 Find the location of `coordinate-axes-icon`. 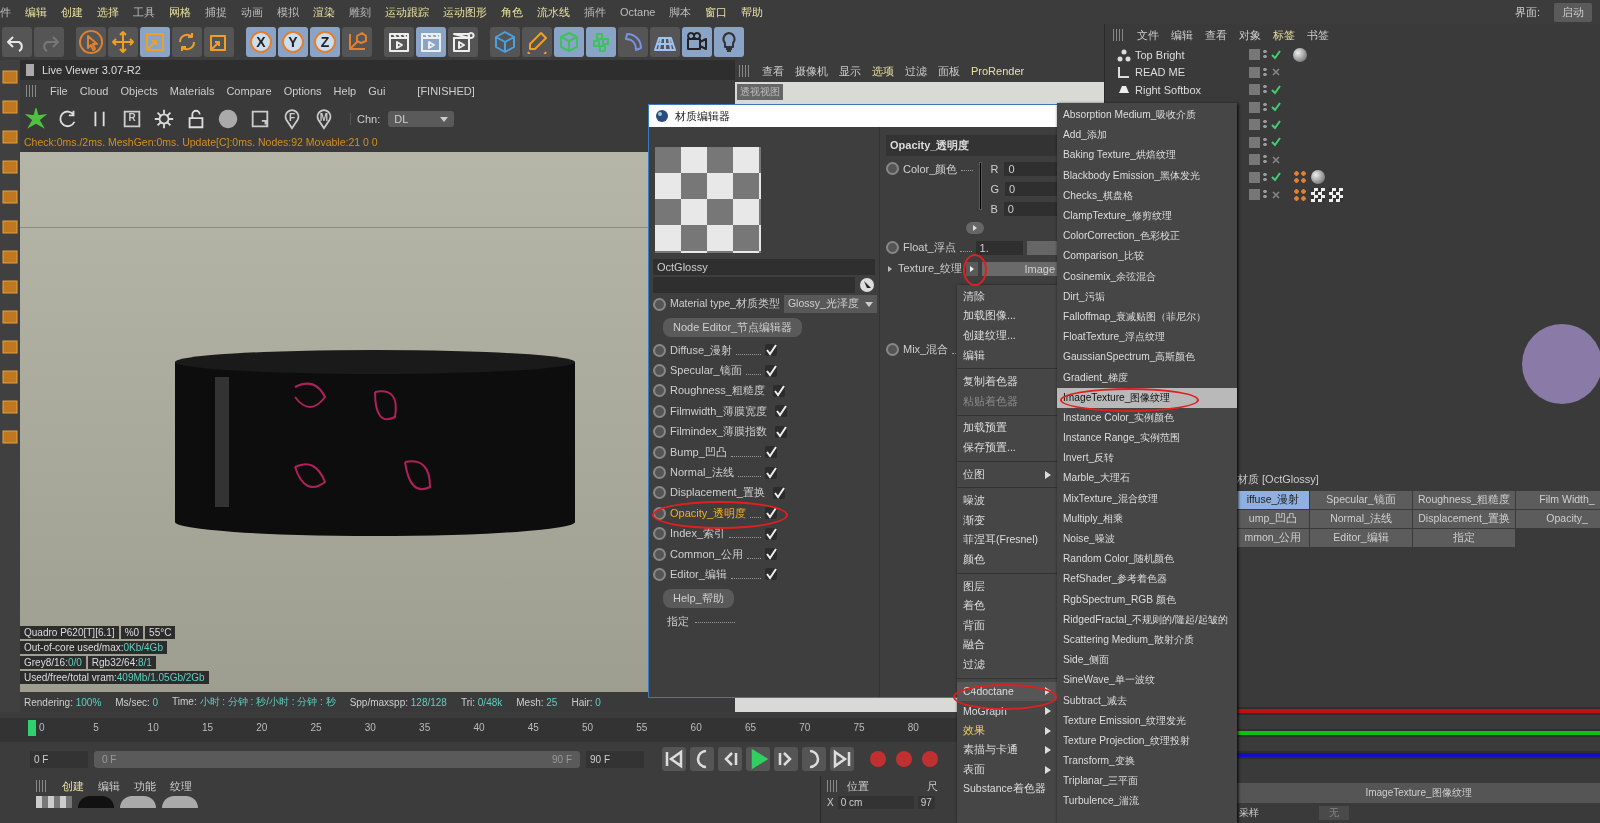

coordinate-axes-icon is located at coordinates (357, 42).